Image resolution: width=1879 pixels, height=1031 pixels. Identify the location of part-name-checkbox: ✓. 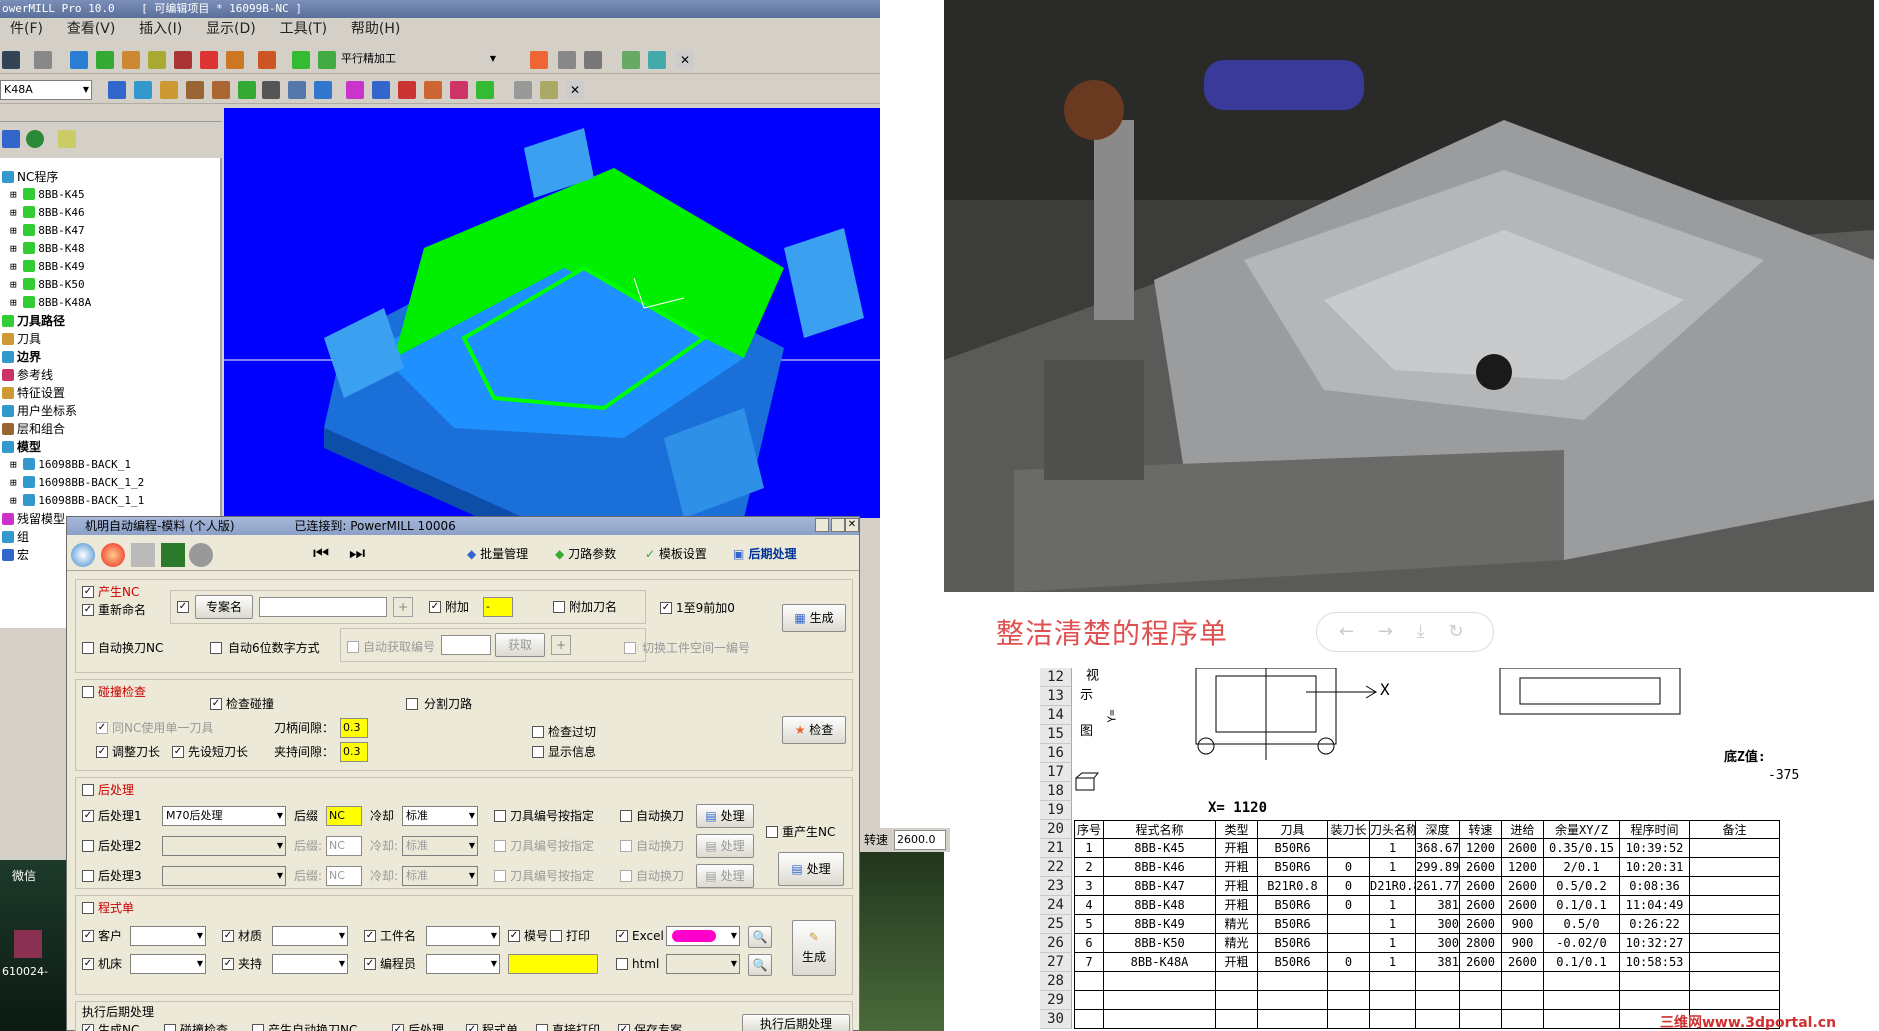
(370, 936).